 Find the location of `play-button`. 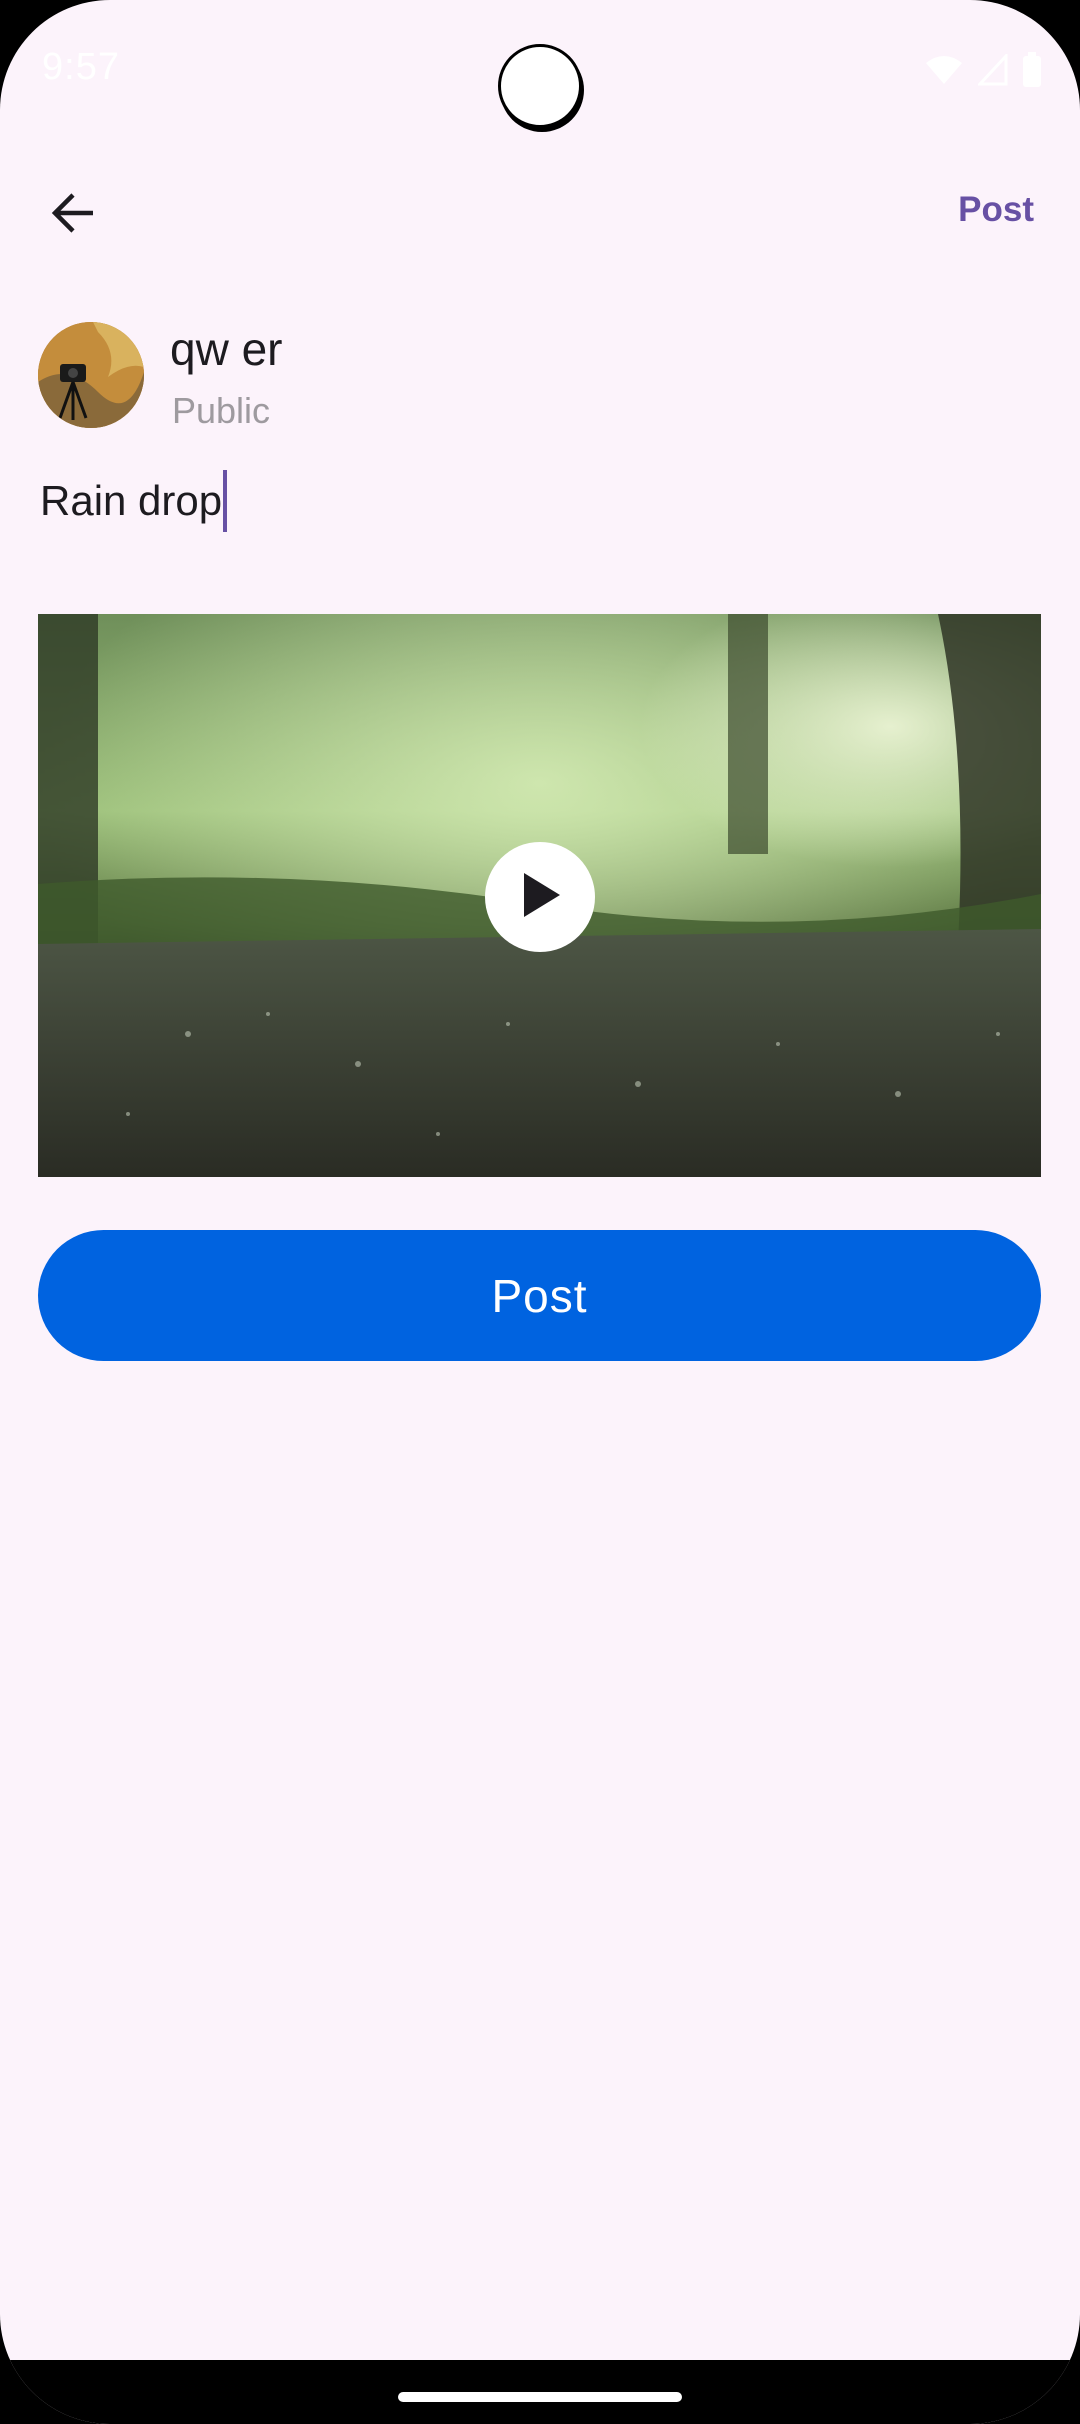

play-button is located at coordinates (540, 897).